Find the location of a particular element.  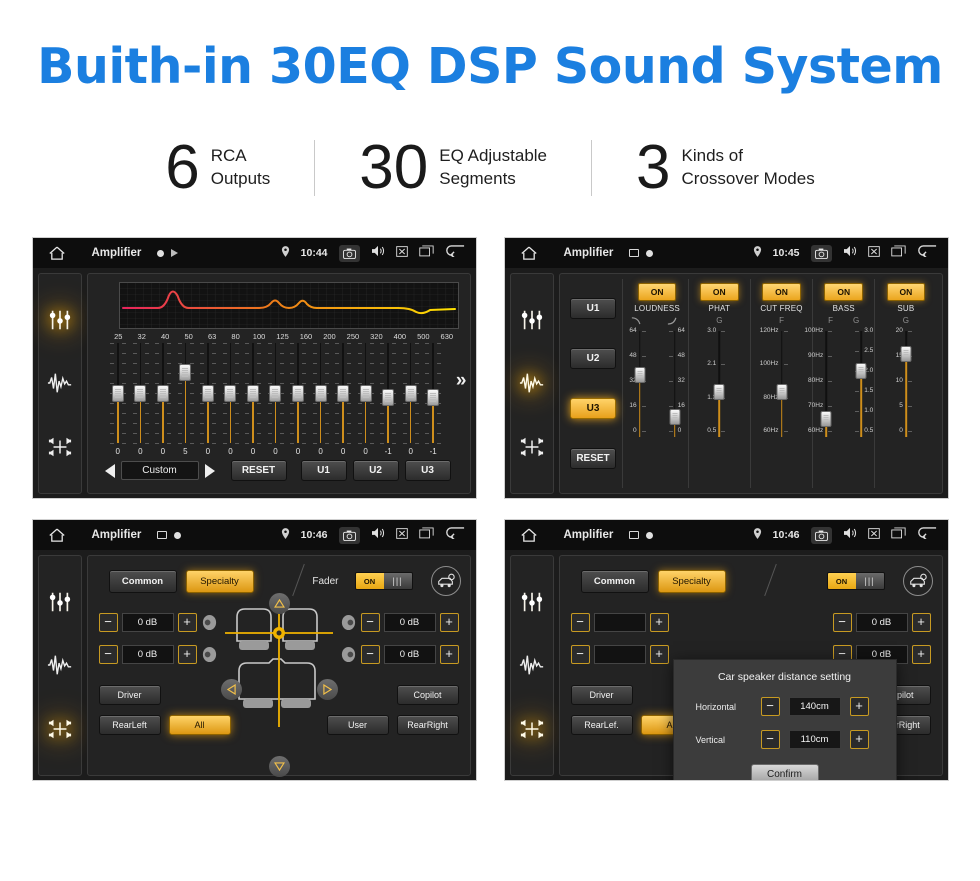

effect-toggle-cut-freq: ON is located at coordinates (781, 292).